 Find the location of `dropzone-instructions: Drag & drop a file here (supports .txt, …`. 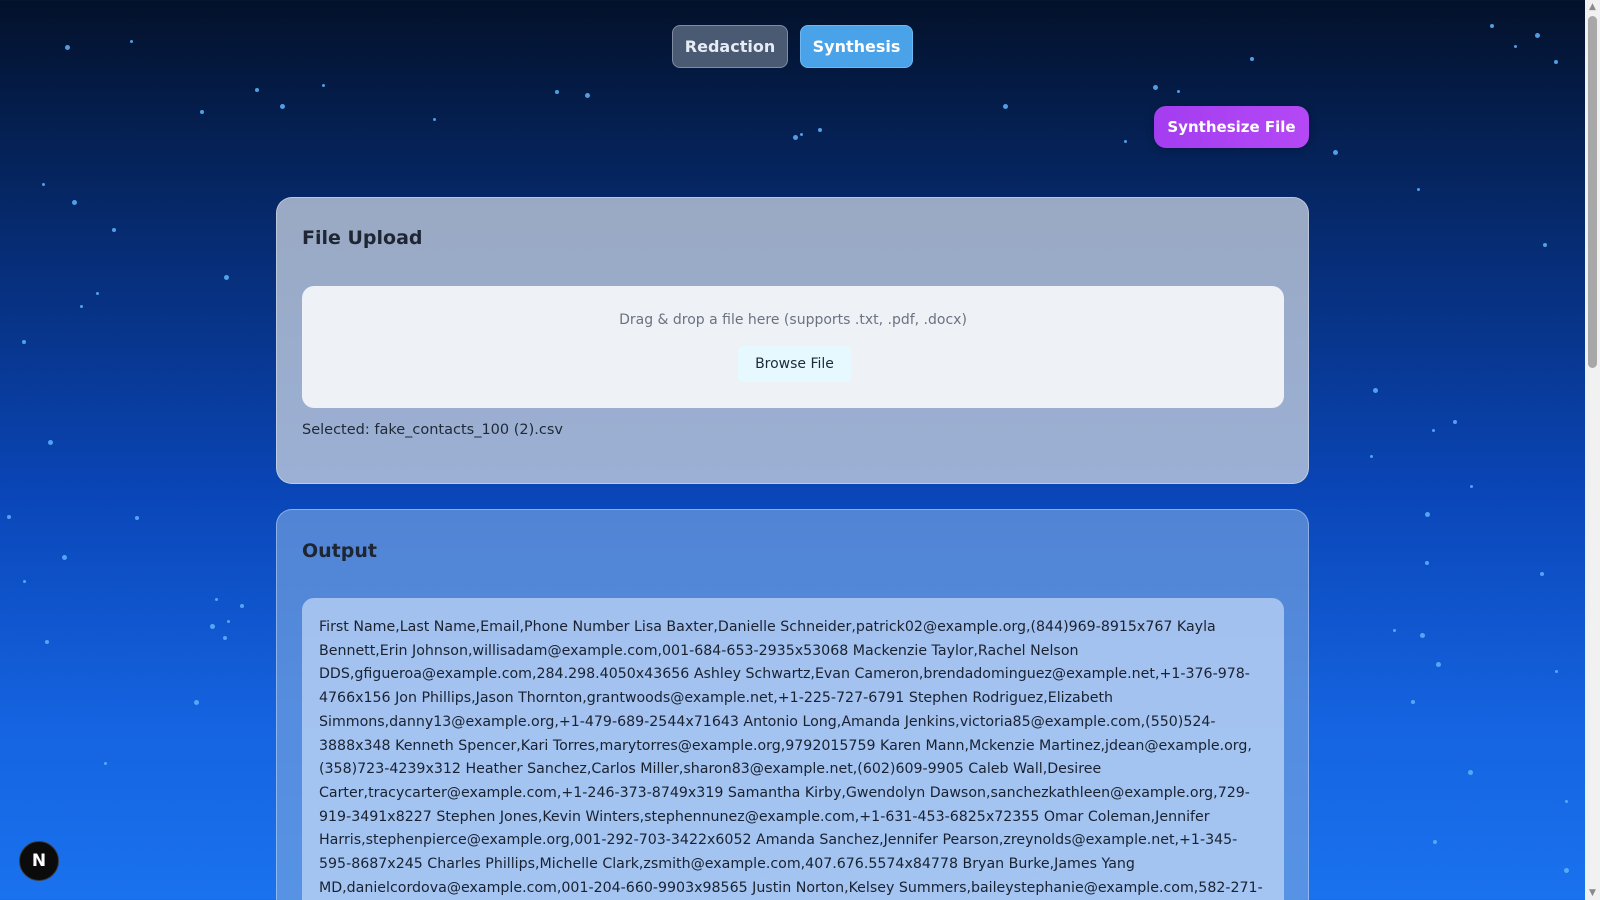

dropzone-instructions: Drag & drop a file here (supports .txt, … is located at coordinates (793, 320).